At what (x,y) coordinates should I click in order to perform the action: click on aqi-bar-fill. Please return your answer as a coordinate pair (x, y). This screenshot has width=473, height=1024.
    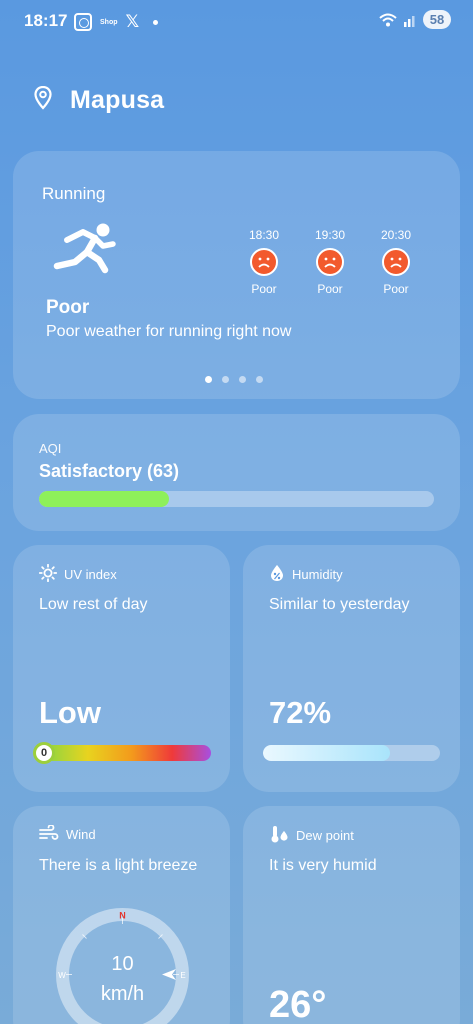
    Looking at the image, I should click on (104, 499).